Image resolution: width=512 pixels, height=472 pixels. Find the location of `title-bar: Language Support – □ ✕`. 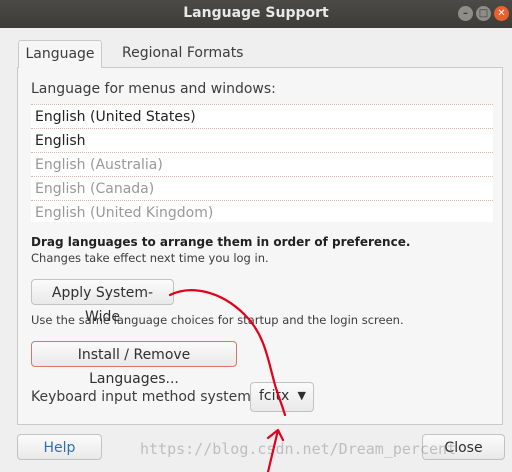

title-bar: Language Support – □ ✕ is located at coordinates (256, 14).